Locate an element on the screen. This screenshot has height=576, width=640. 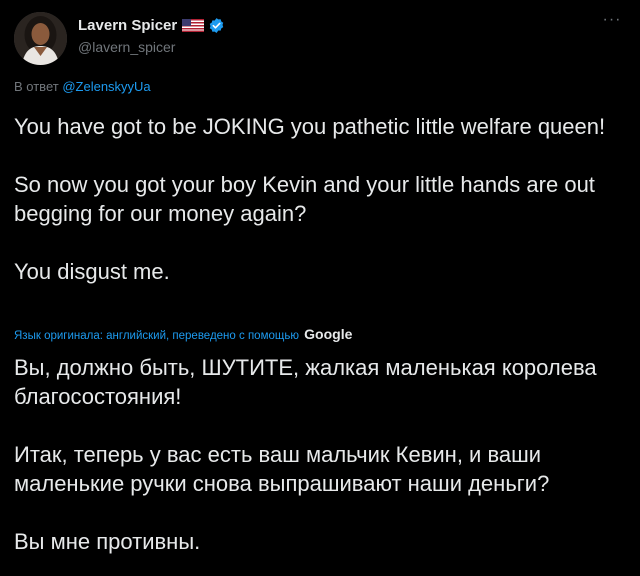
verified-badge-icon is located at coordinates (216, 25).